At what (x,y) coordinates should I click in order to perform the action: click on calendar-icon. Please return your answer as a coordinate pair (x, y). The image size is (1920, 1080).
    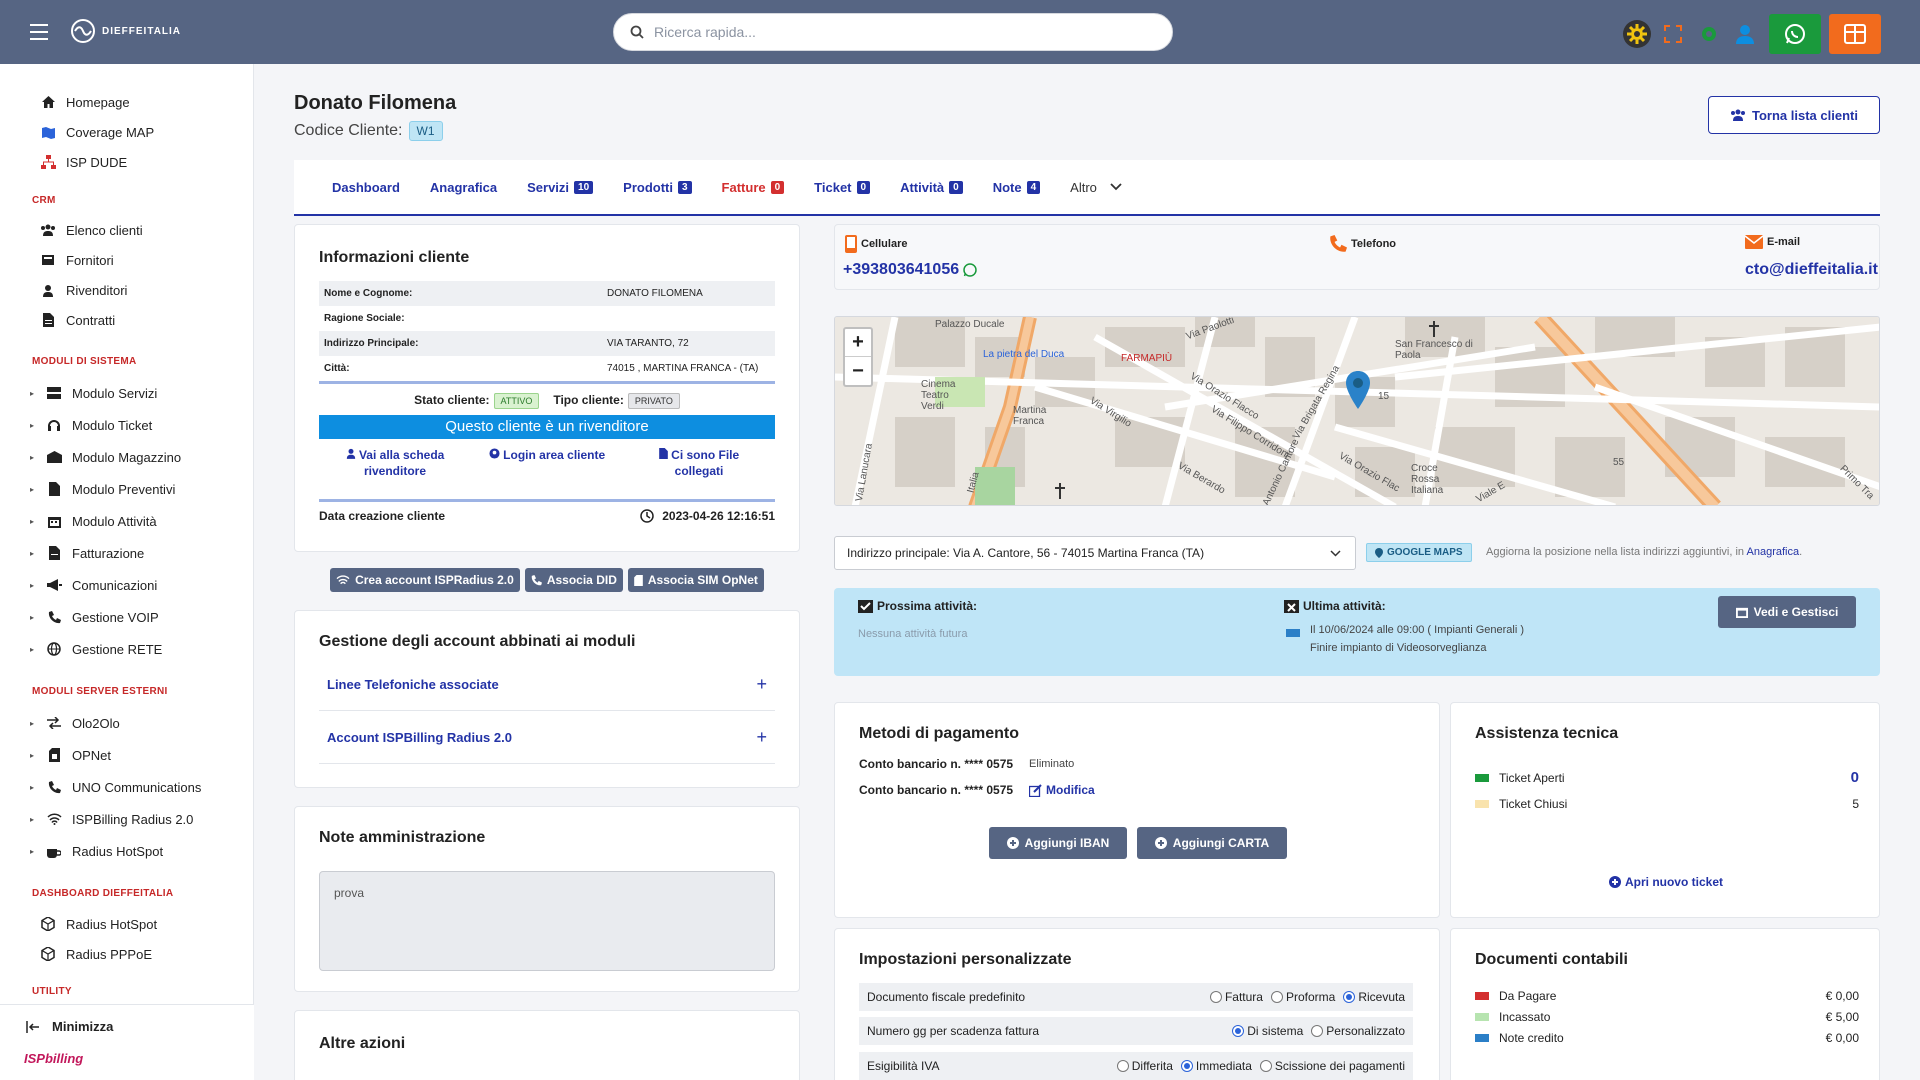
    Looking at the image, I should click on (54, 521).